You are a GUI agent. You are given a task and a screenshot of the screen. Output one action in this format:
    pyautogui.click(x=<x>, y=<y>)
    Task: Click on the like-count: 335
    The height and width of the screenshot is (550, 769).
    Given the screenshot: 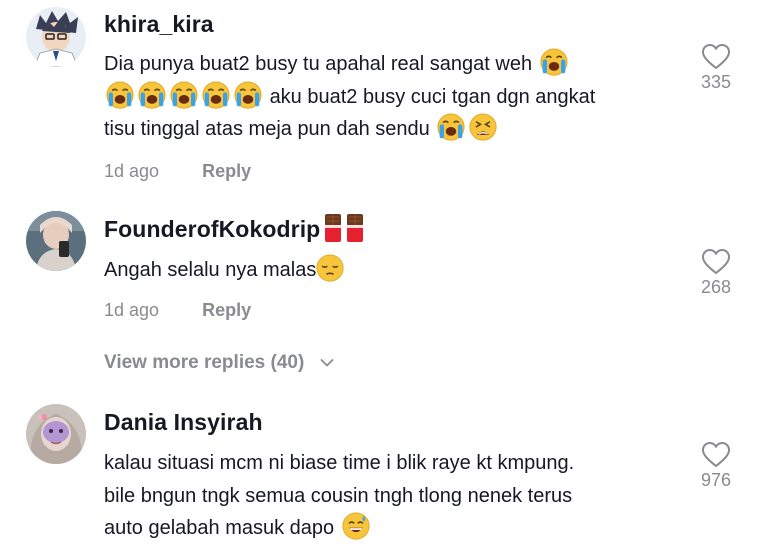 What is the action you would take?
    pyautogui.click(x=716, y=82)
    